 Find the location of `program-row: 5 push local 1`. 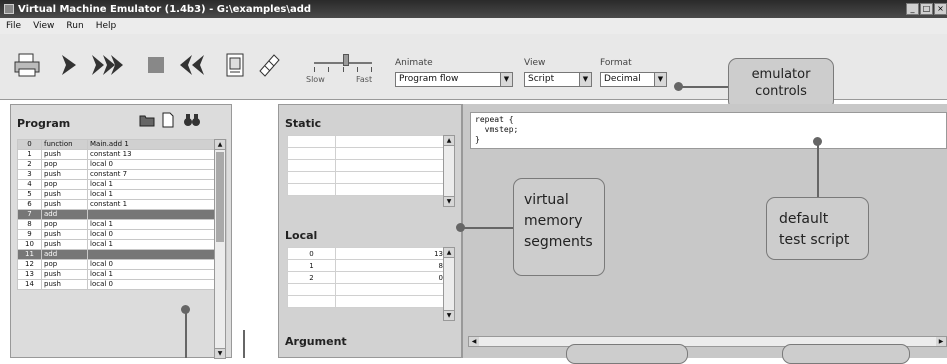

program-row: 5 push local 1 is located at coordinates (122, 194).